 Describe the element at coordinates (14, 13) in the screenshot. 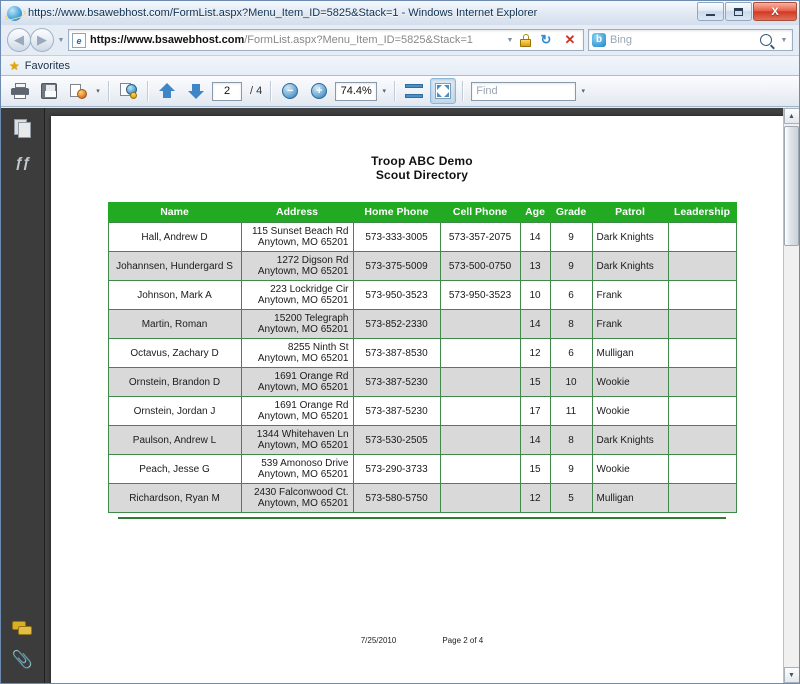

I see `internet-explorer-icon` at that location.